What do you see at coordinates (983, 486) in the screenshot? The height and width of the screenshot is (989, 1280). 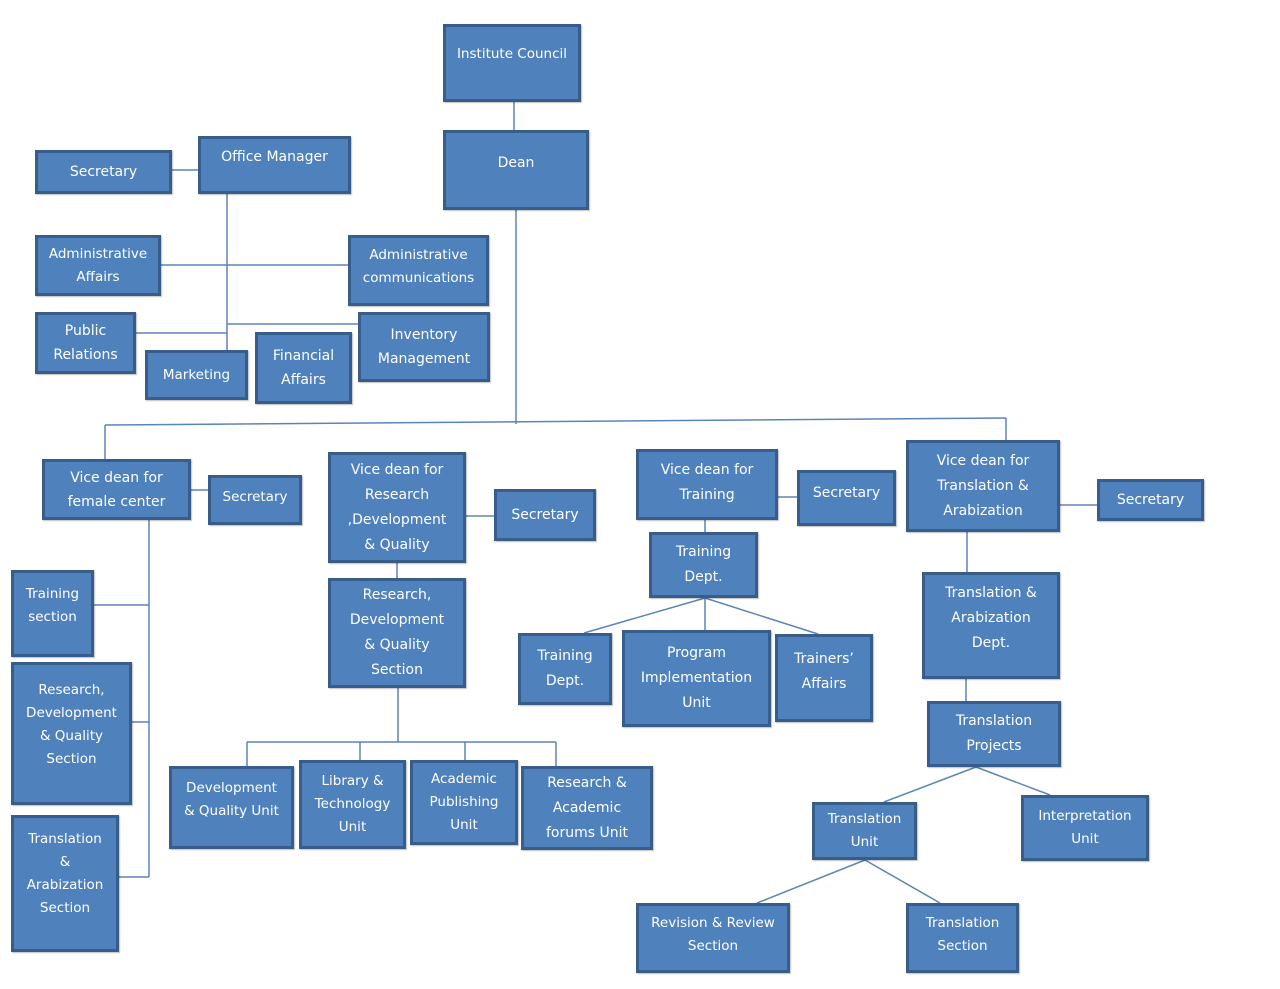 I see `node-vice-dean-translation: Vice dean for Translation & Arabization` at bounding box center [983, 486].